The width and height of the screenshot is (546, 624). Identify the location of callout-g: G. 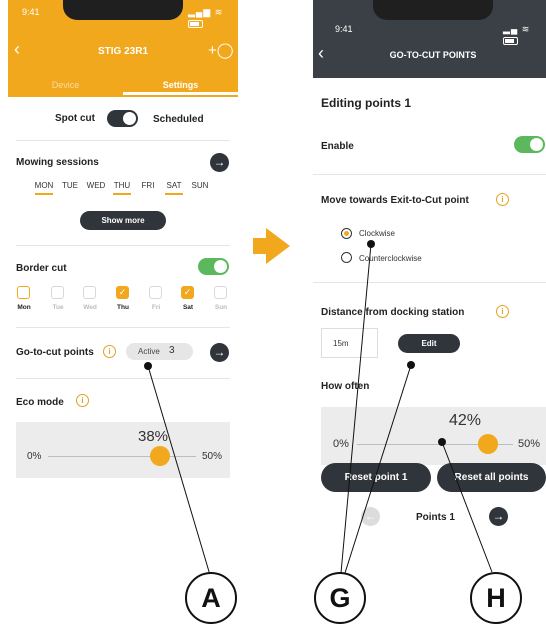
(340, 598).